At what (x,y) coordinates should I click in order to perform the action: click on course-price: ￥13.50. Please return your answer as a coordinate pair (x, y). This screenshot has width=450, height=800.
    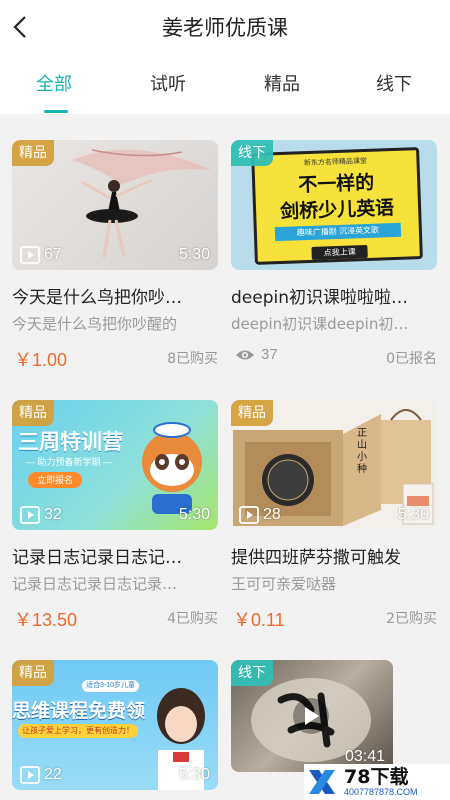
    Looking at the image, I should click on (46, 620).